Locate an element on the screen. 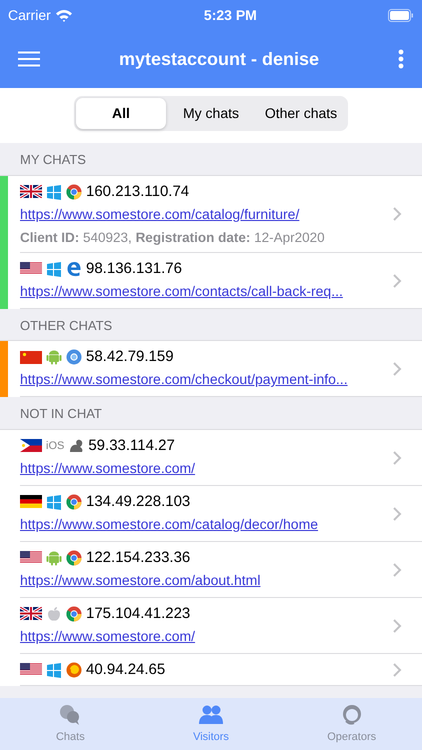 This screenshot has width=422, height=750. ip-address: 98.136.131.76 is located at coordinates (134, 268).